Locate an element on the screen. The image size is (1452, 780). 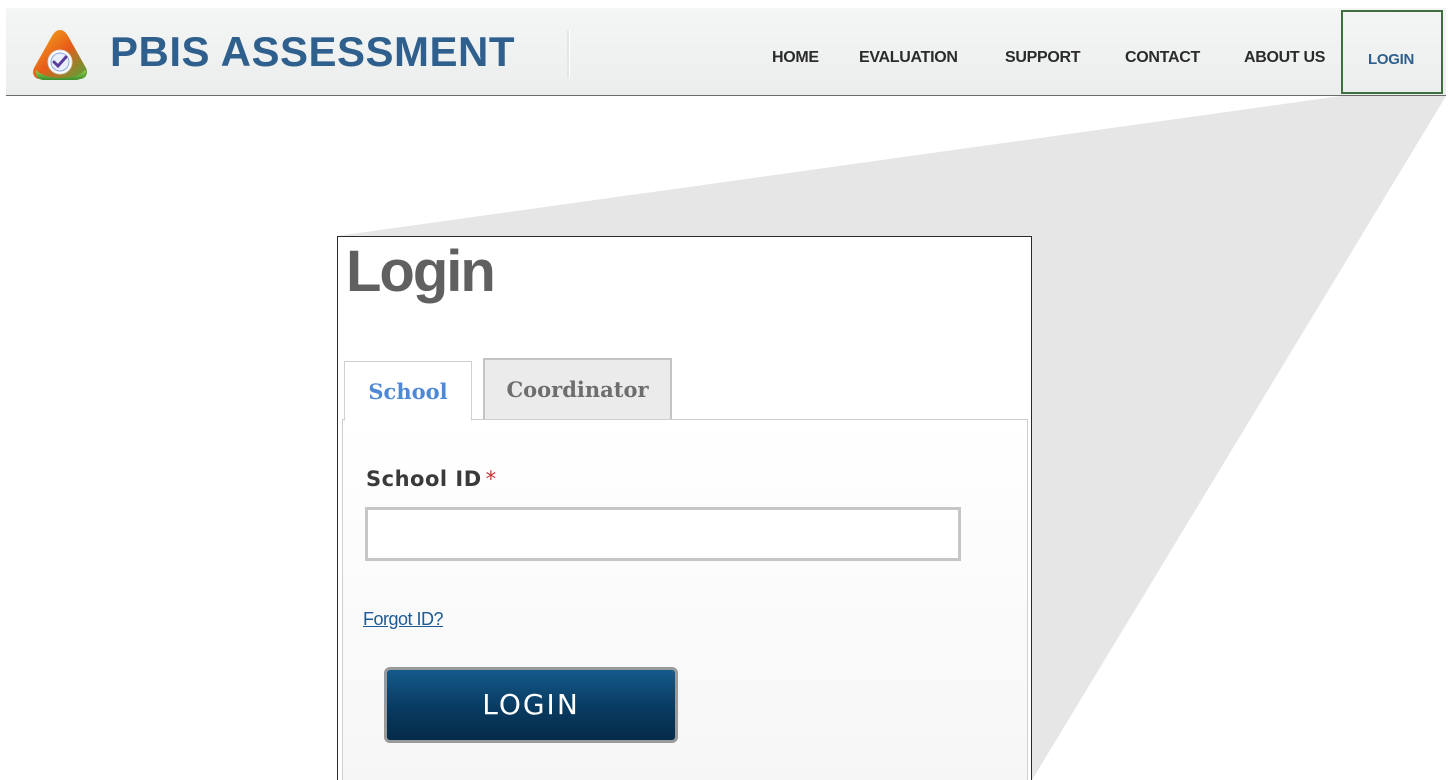
nav-login-label: LOGIN is located at coordinates (1391, 59).